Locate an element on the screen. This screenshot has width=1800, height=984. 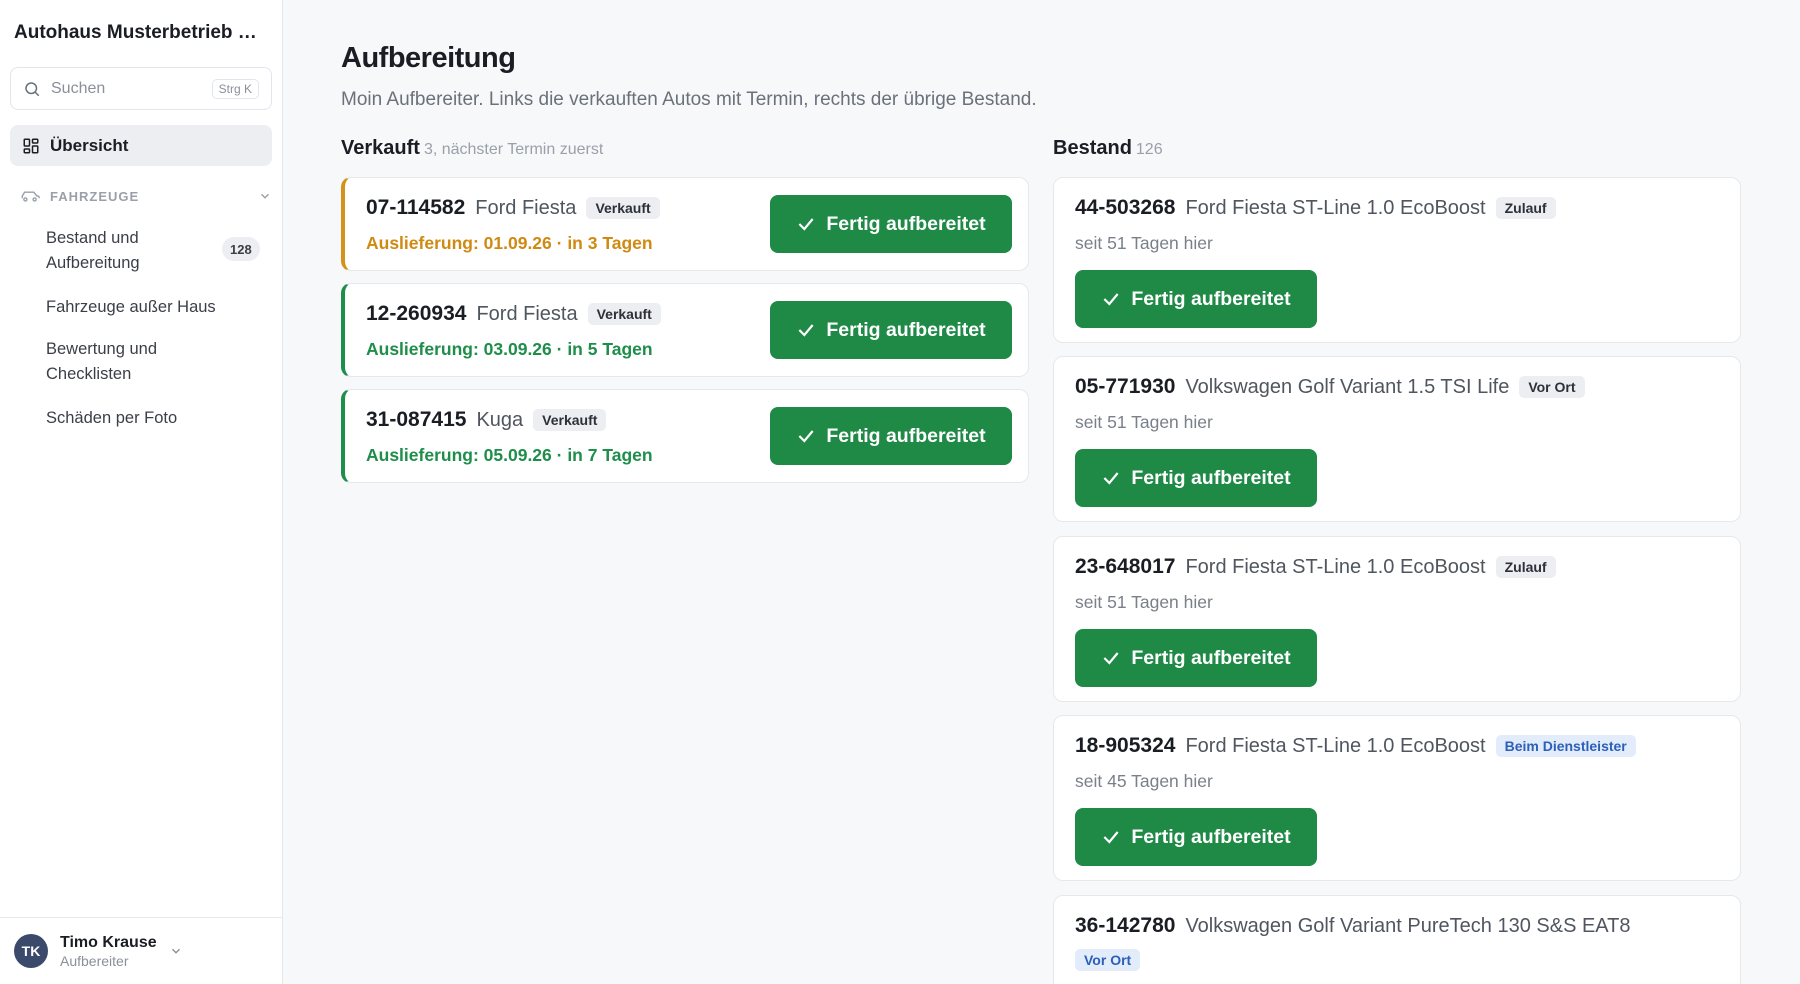
user-menu: TK Timo Krause Aufbereiter is located at coordinates (141, 950).